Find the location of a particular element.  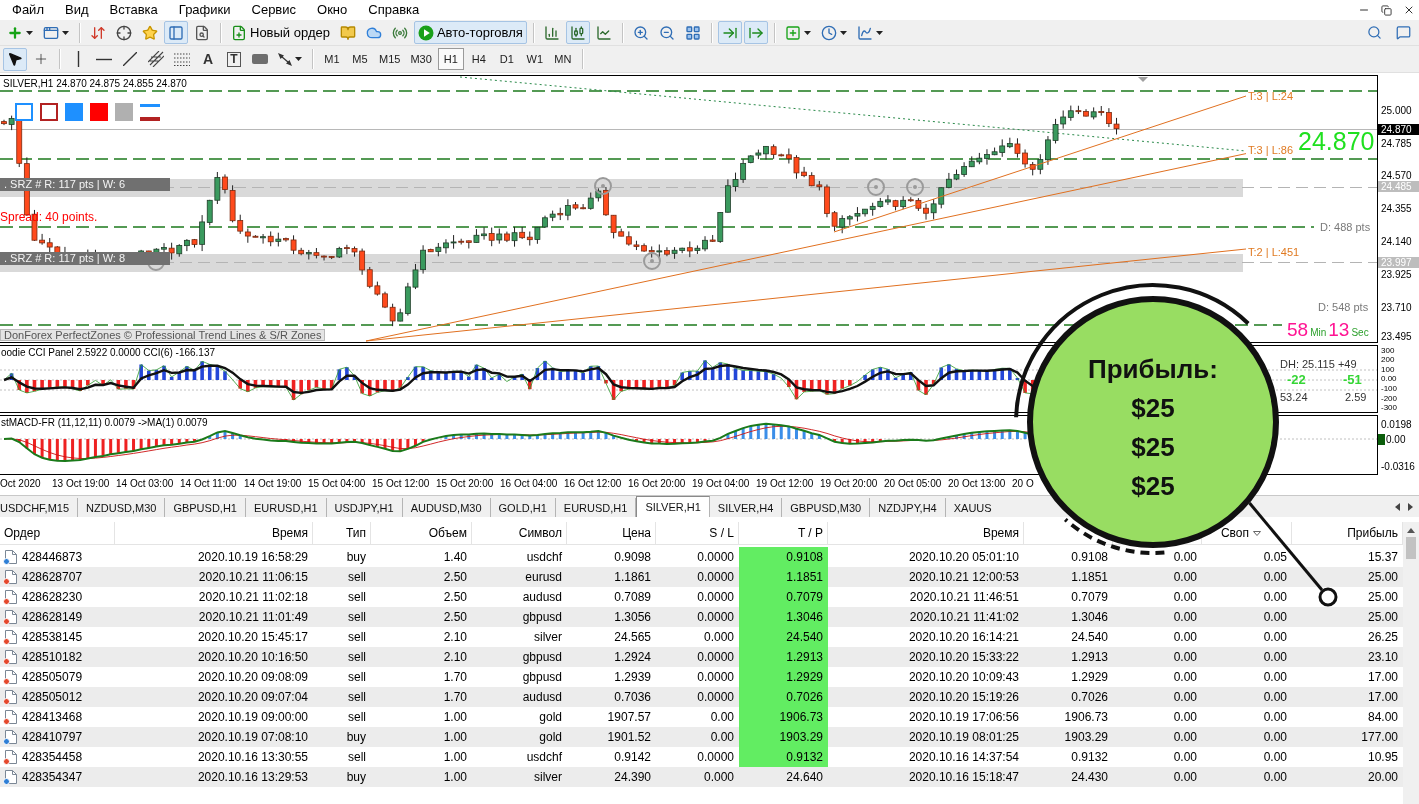

restore-icon is located at coordinates (1386, 10).